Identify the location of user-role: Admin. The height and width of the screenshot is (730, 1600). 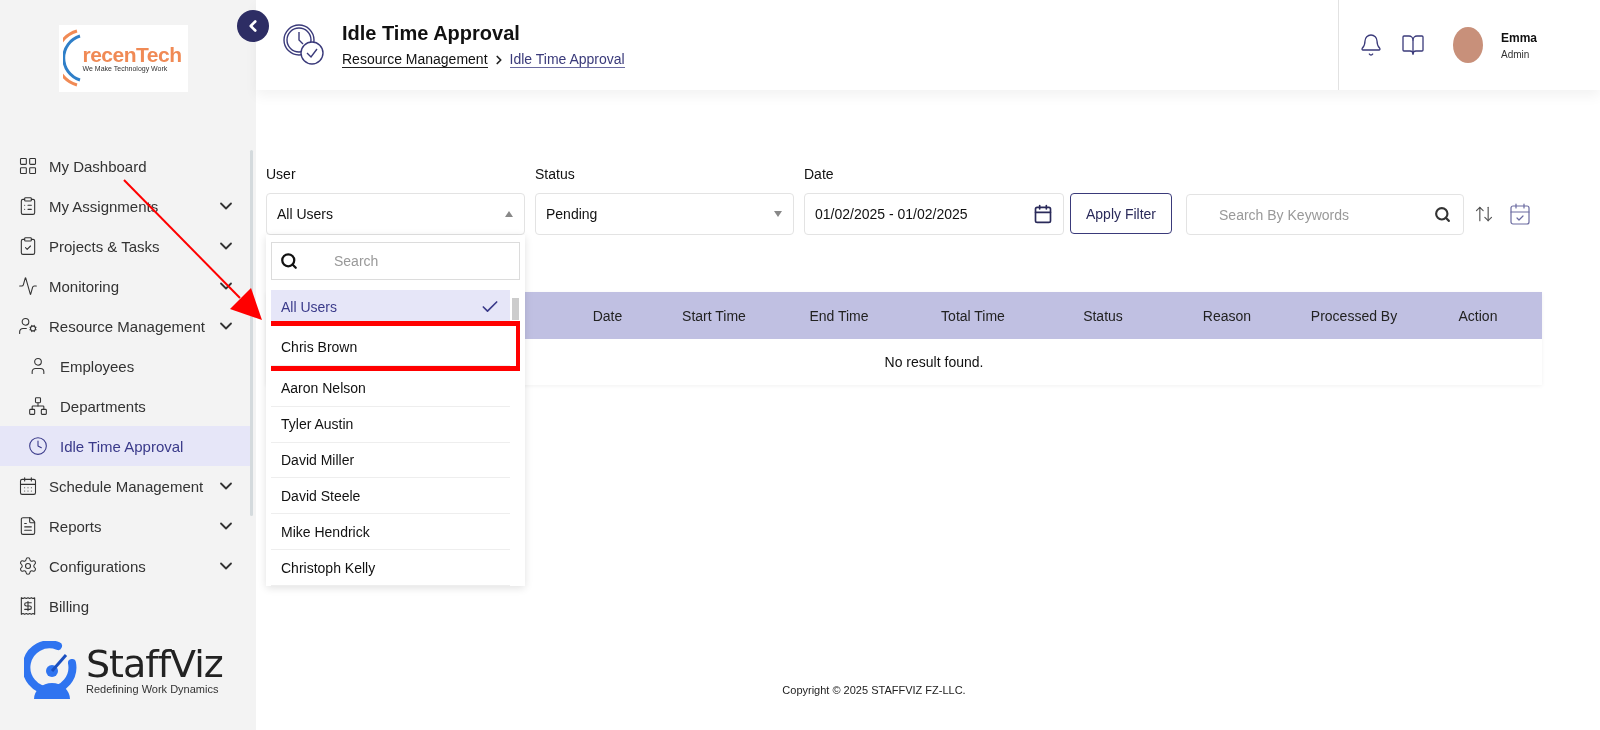
(1516, 54).